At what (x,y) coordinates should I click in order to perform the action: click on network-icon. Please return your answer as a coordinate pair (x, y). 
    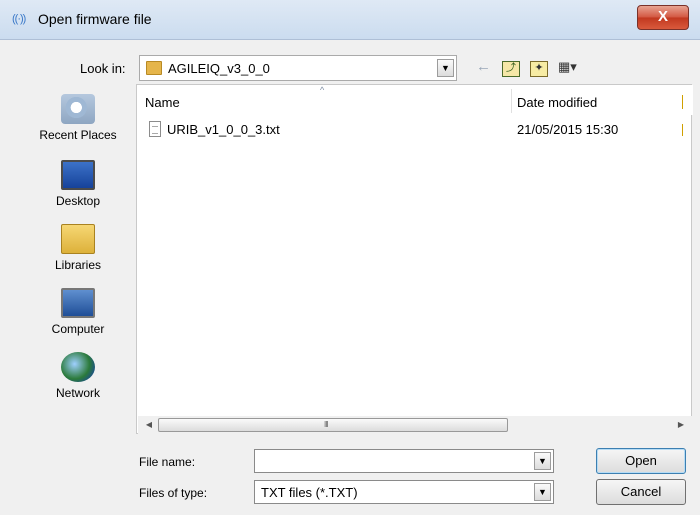
    Looking at the image, I should click on (78, 367).